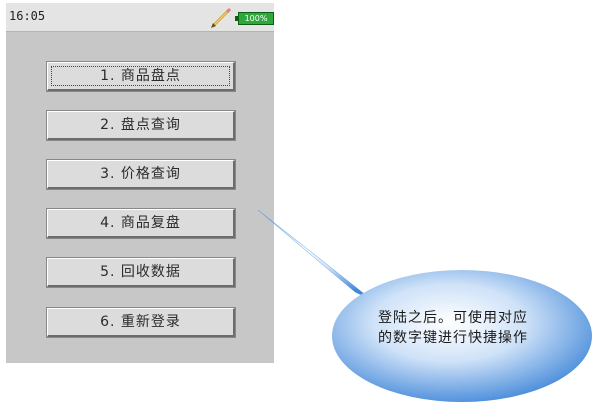 This screenshot has width=594, height=407. I want to click on callout-pointer, so click(315, 255).